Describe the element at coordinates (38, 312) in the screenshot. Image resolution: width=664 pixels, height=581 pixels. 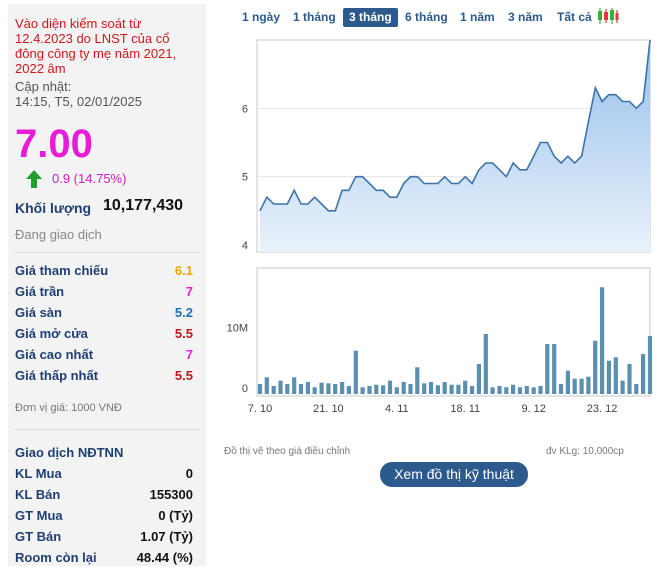
I see `price-row-label: Giá sàn` at that location.